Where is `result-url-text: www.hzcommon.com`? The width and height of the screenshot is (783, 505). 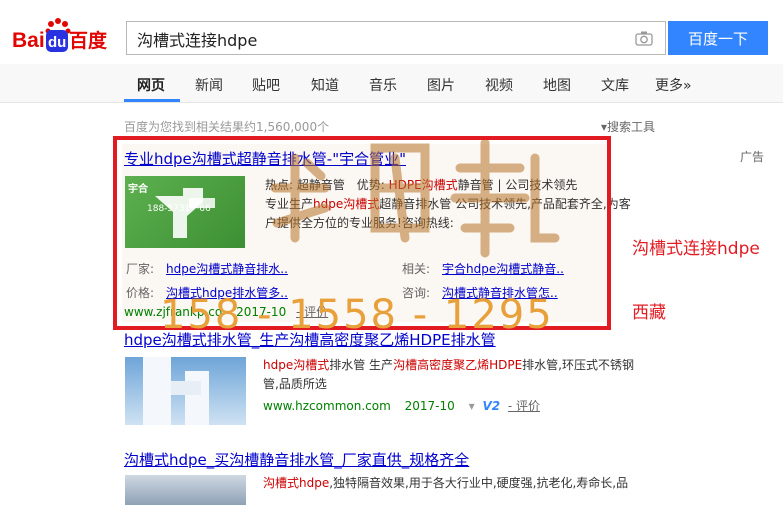 result-url-text: www.hzcommon.com is located at coordinates (327, 406).